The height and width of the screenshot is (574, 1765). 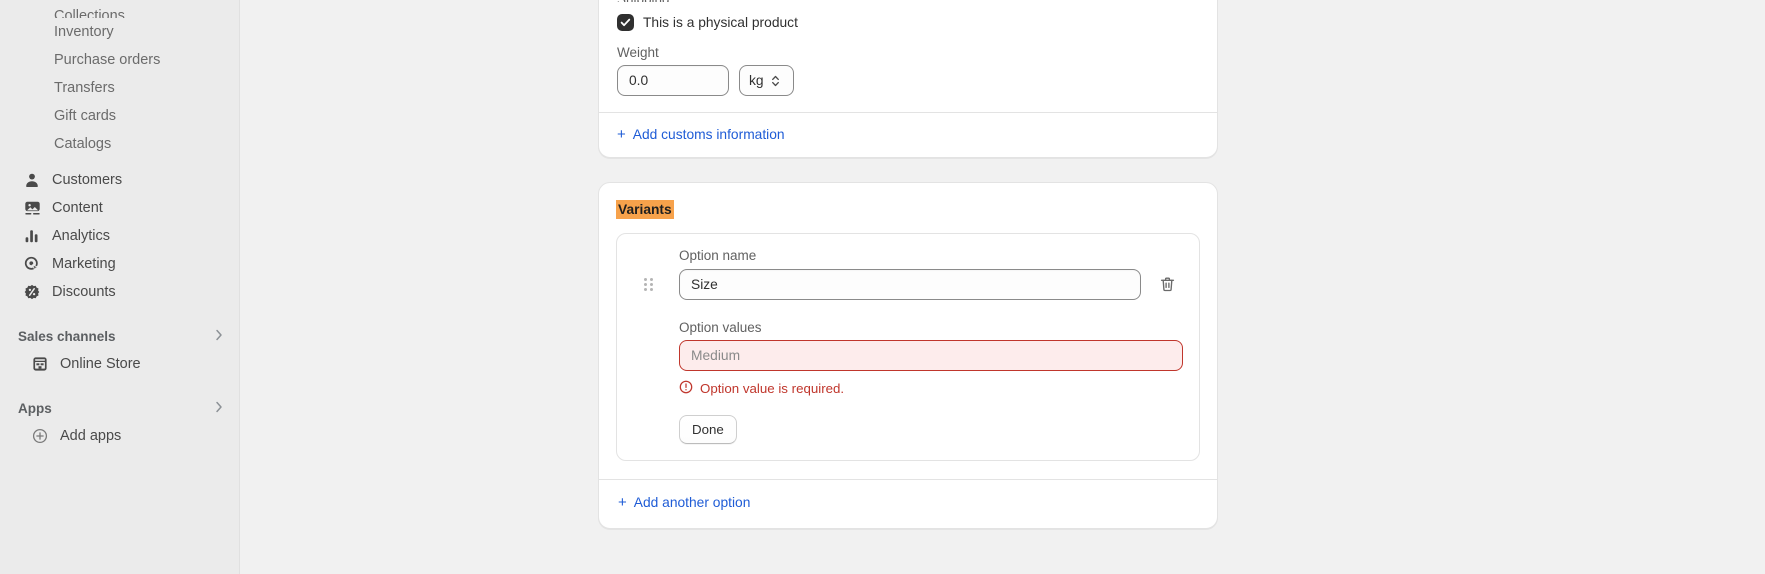 I want to click on option-name-input, so click(x=910, y=284).